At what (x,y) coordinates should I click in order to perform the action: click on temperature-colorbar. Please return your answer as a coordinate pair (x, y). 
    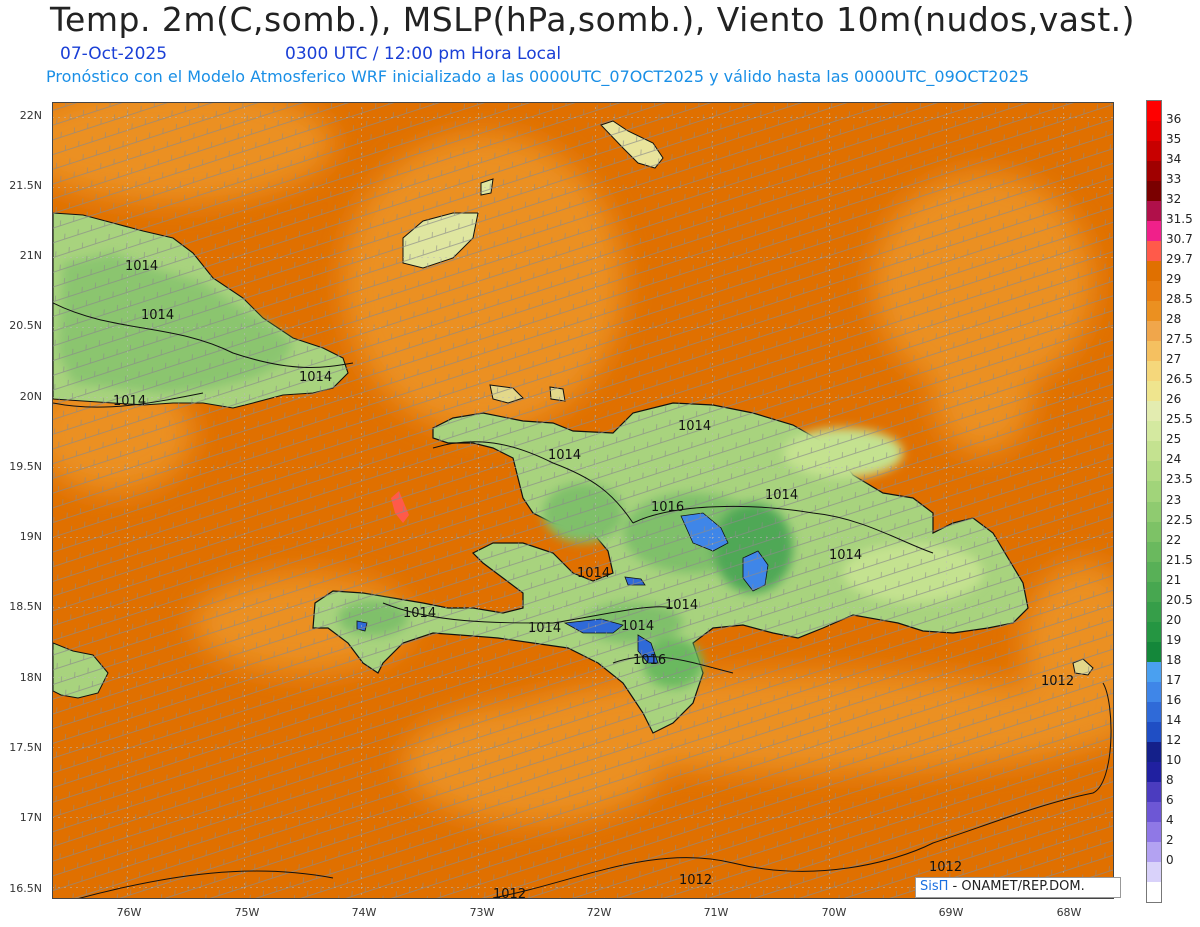
    Looking at the image, I should click on (1154, 501).